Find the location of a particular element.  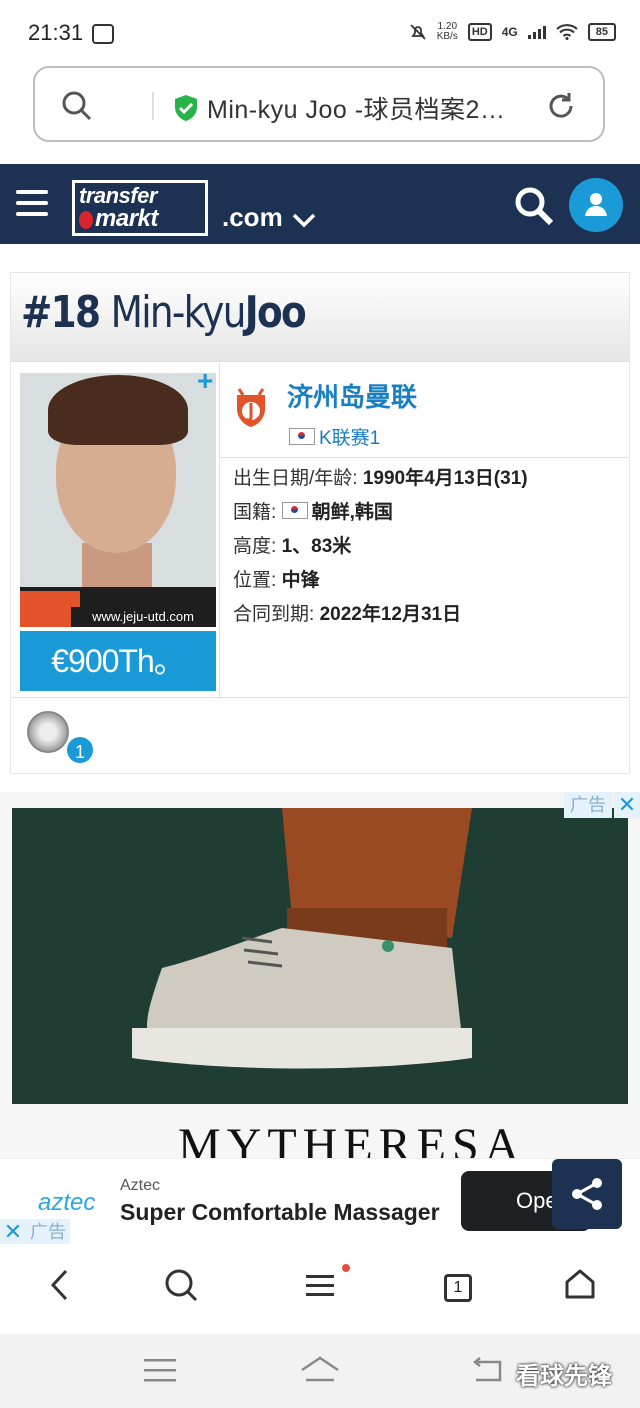

status-bar: 21:31 1.20 KB/s HD 4G 85 is located at coordinates (320, 31).